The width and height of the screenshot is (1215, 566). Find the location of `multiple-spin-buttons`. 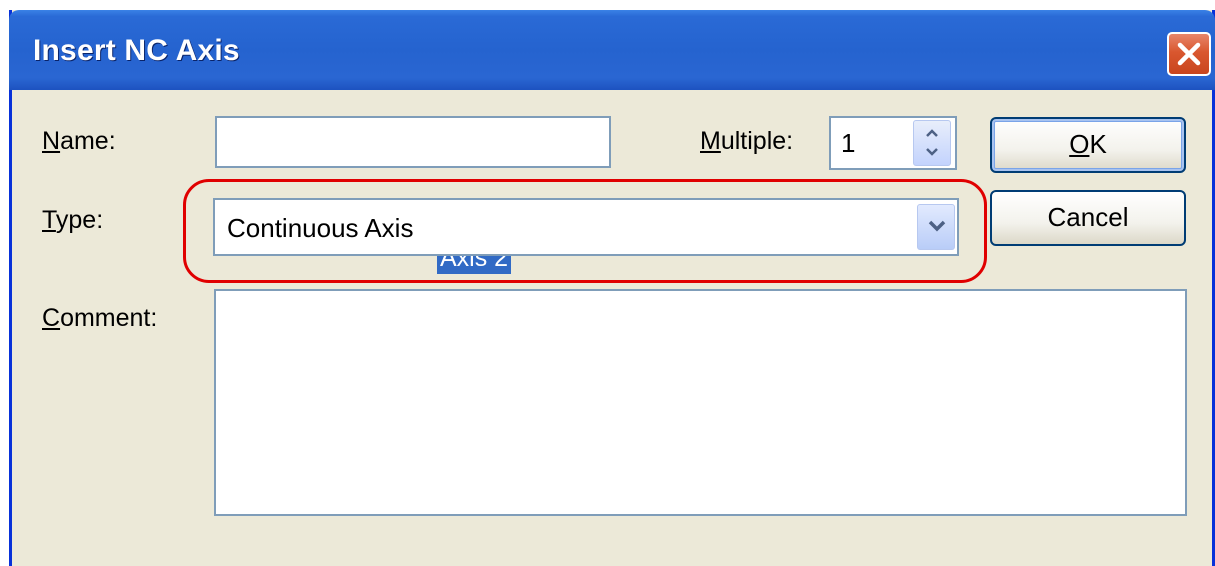

multiple-spin-buttons is located at coordinates (932, 143).